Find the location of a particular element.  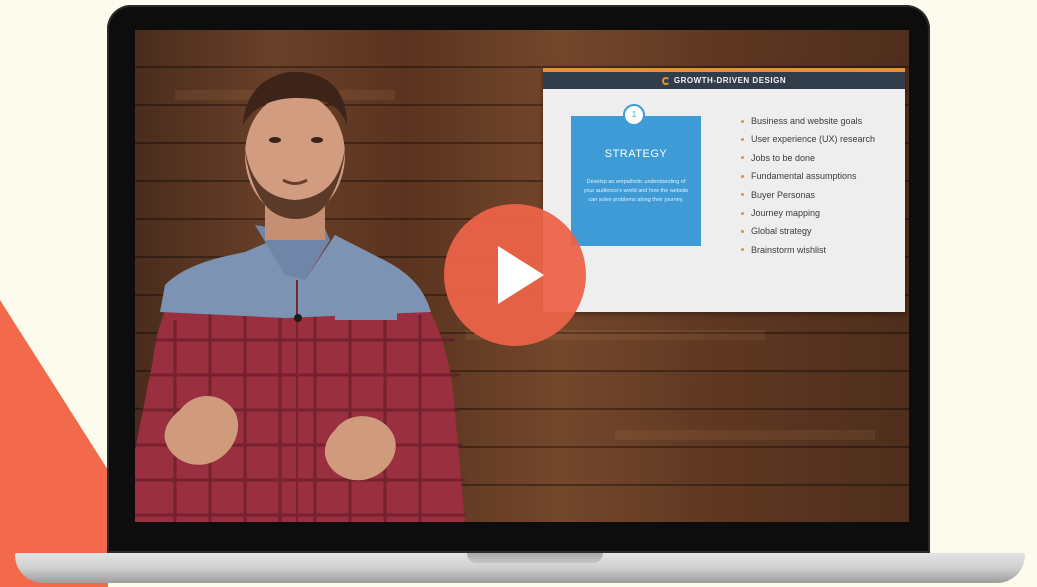

laptop-base is located at coordinates (520, 568).